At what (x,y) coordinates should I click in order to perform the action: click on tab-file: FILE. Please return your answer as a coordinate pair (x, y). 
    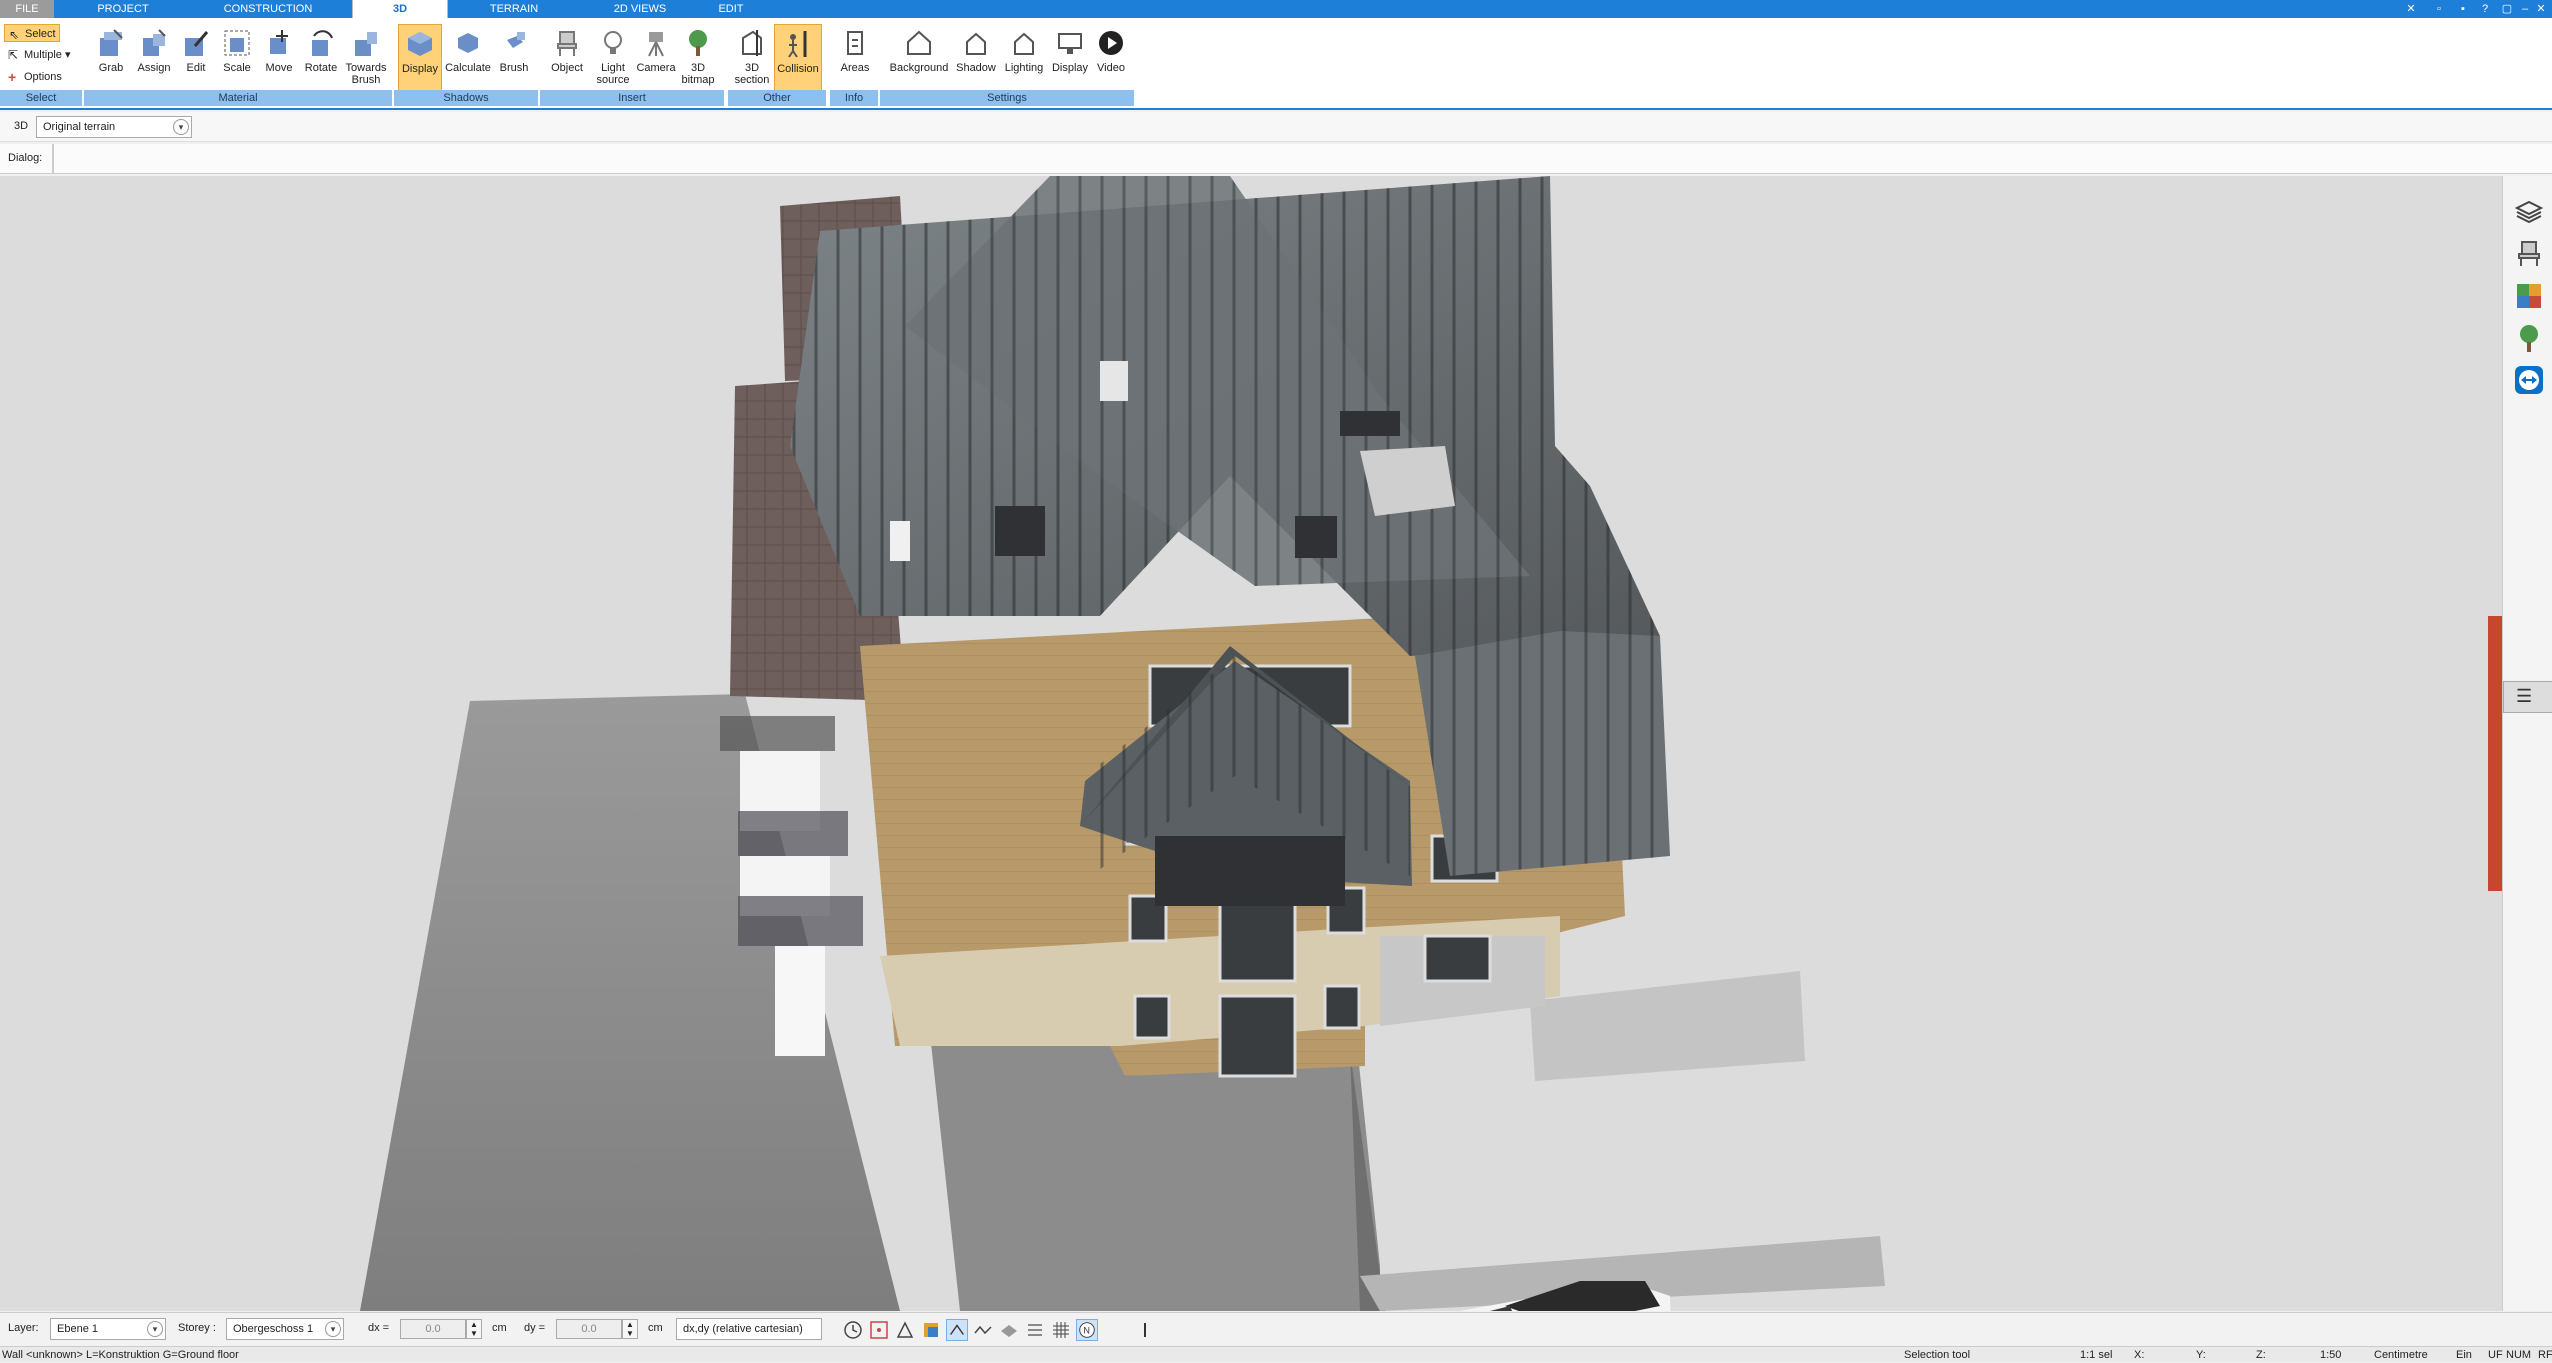
    Looking at the image, I should click on (27, 9).